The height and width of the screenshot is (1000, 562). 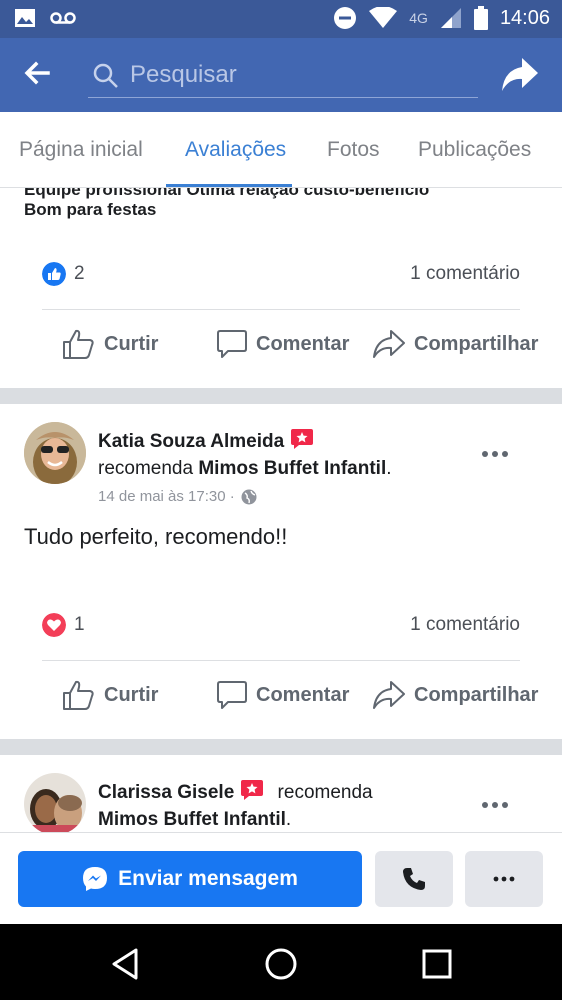 I want to click on post3-recommend-line: Mimos Buffet Infantil., so click(x=194, y=820).